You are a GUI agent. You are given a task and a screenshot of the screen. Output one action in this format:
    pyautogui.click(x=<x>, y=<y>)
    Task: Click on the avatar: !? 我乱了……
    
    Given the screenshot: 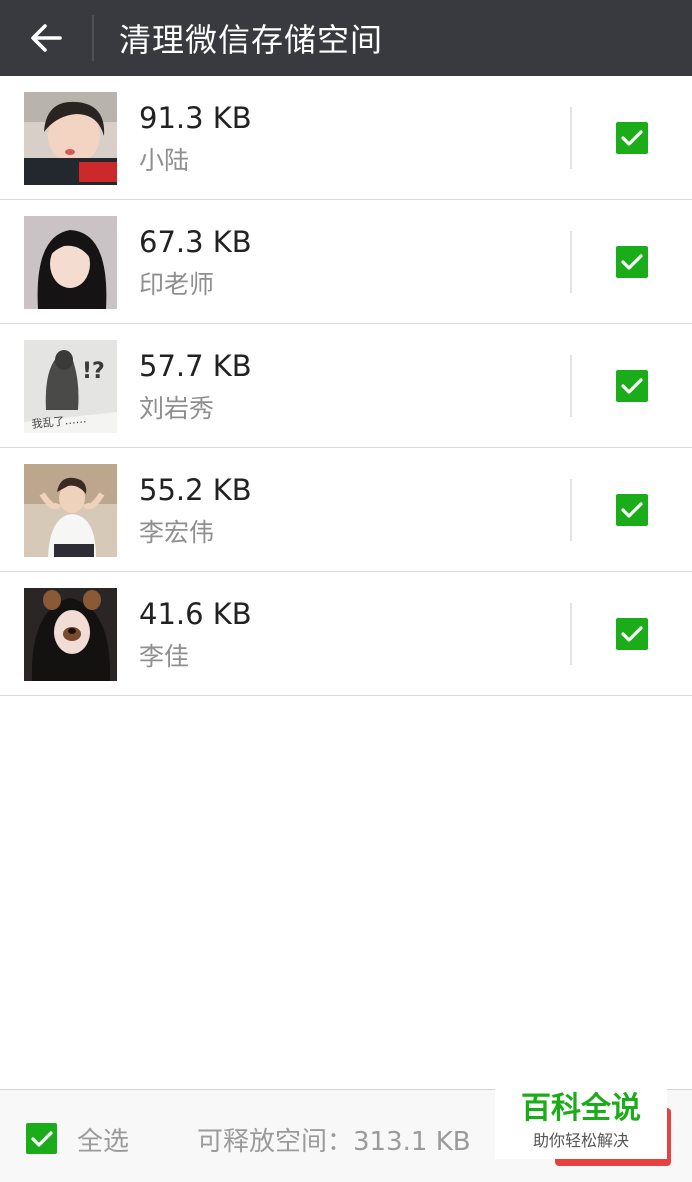 What is the action you would take?
    pyautogui.click(x=70, y=386)
    